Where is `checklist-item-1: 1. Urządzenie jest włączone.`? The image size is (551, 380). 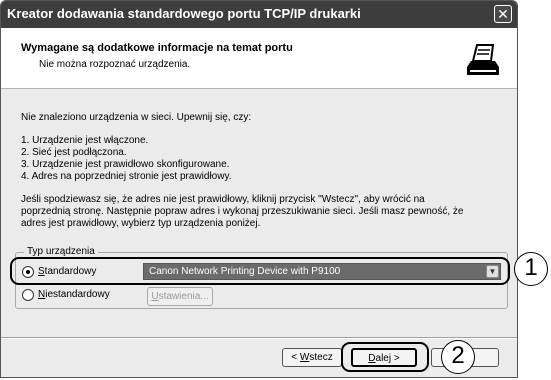 checklist-item-1: 1. Urządzenie jest włączone. is located at coordinates (85, 140).